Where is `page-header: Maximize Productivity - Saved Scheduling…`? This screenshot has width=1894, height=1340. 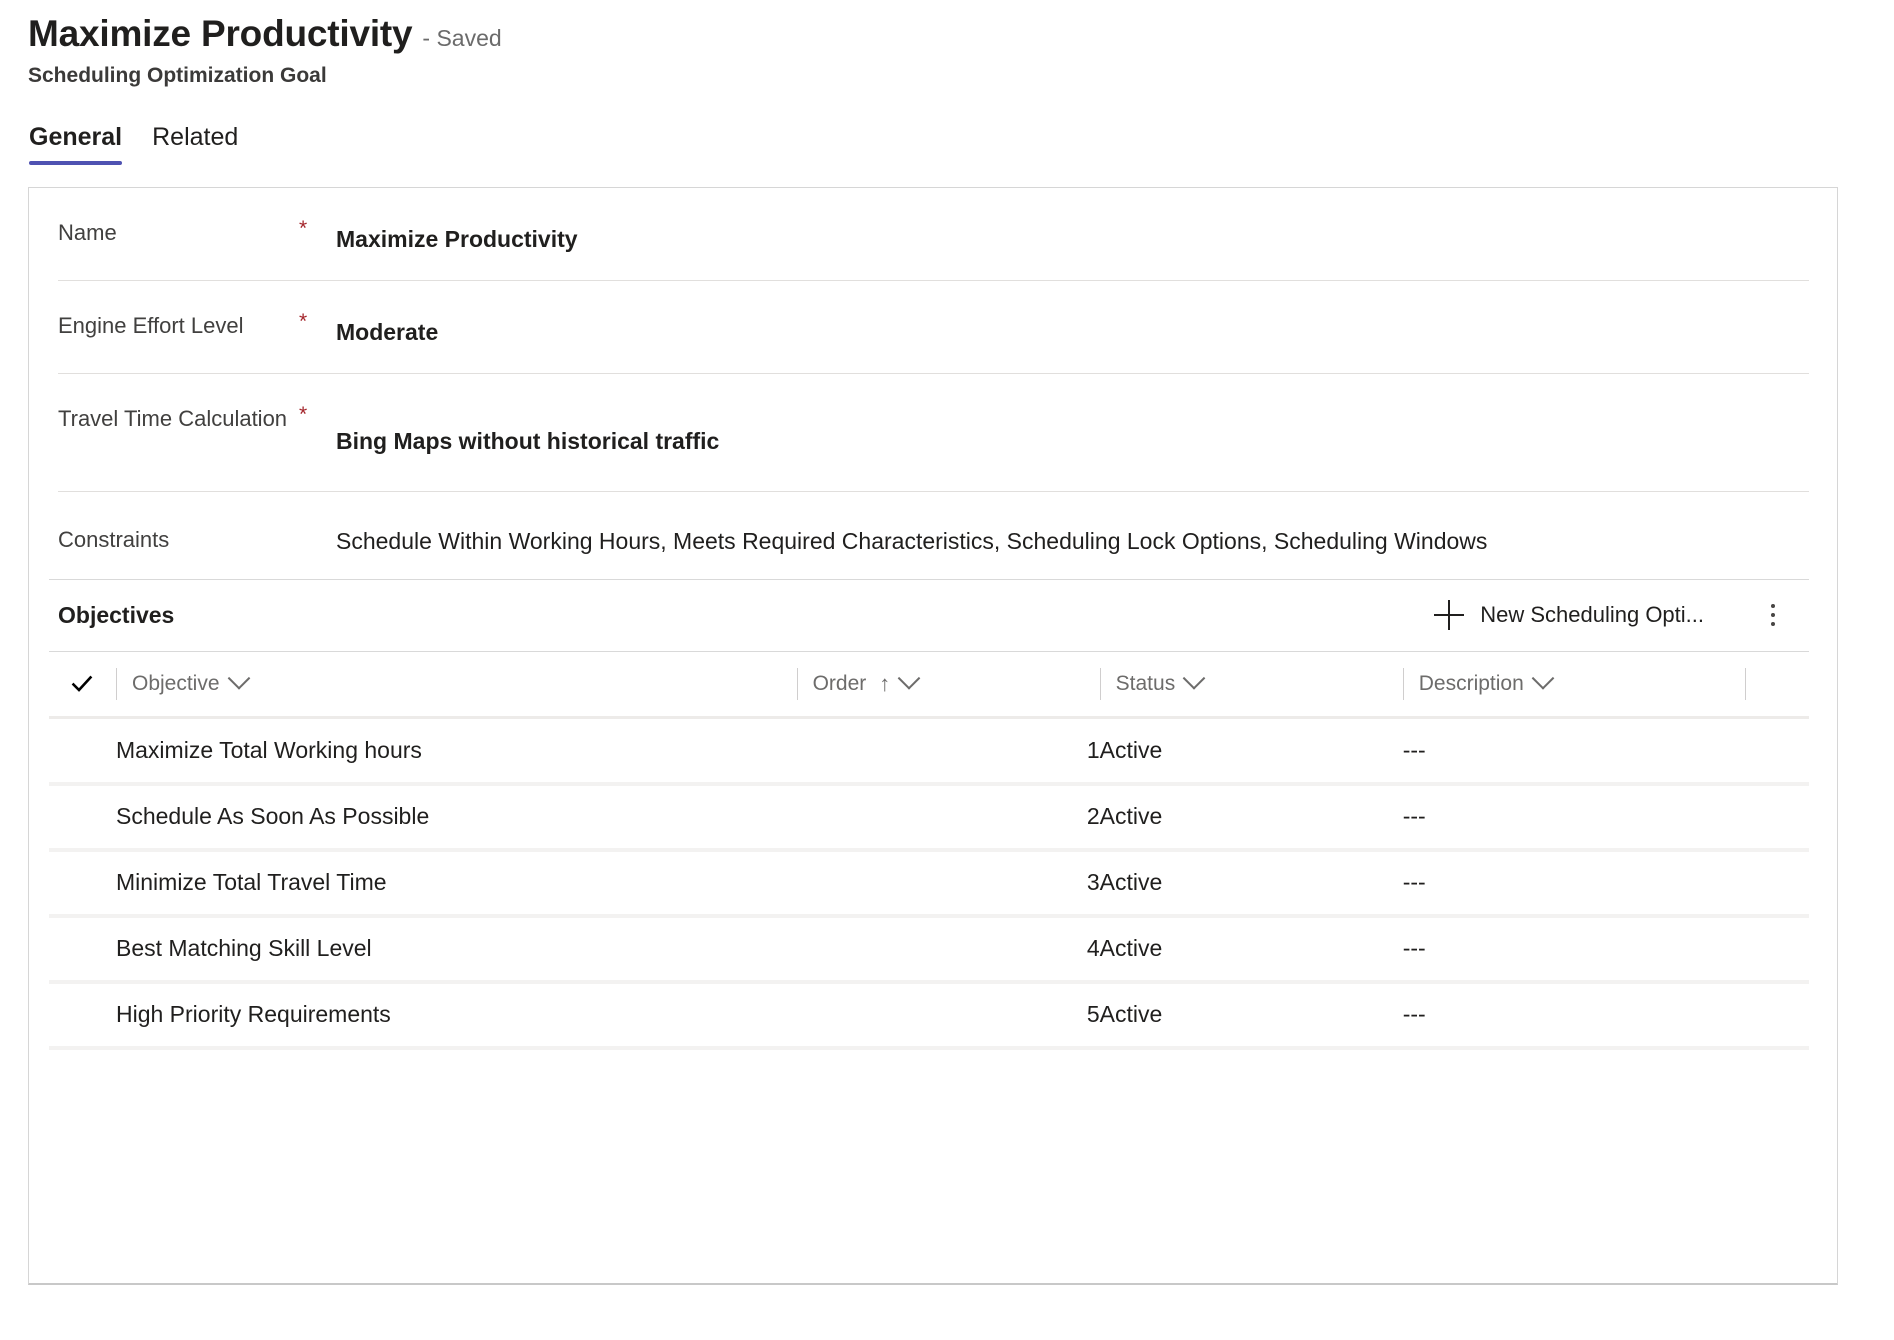 page-header: Maximize Productivity - Saved Scheduling… is located at coordinates (947, 82).